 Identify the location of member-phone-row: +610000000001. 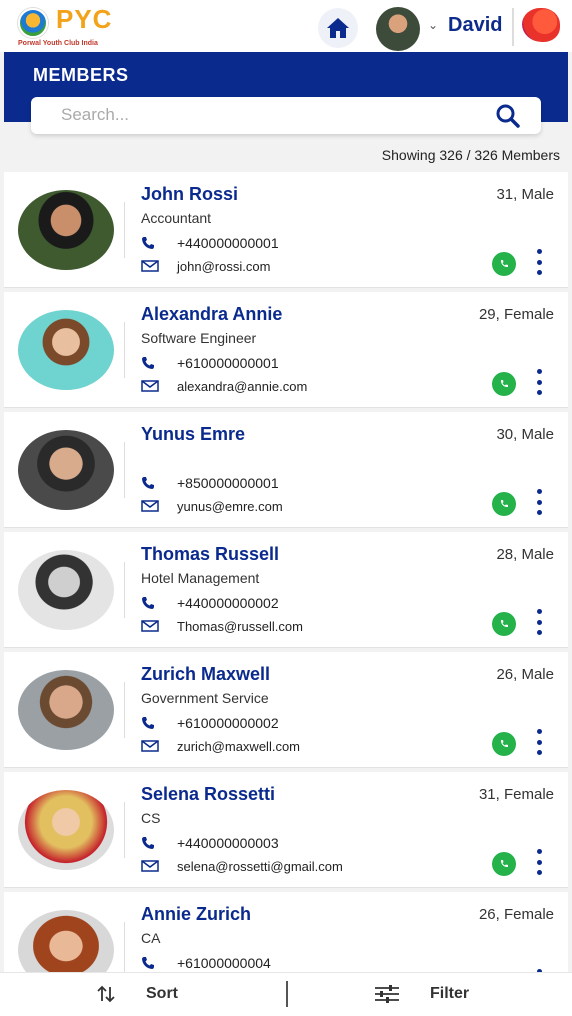
(210, 363).